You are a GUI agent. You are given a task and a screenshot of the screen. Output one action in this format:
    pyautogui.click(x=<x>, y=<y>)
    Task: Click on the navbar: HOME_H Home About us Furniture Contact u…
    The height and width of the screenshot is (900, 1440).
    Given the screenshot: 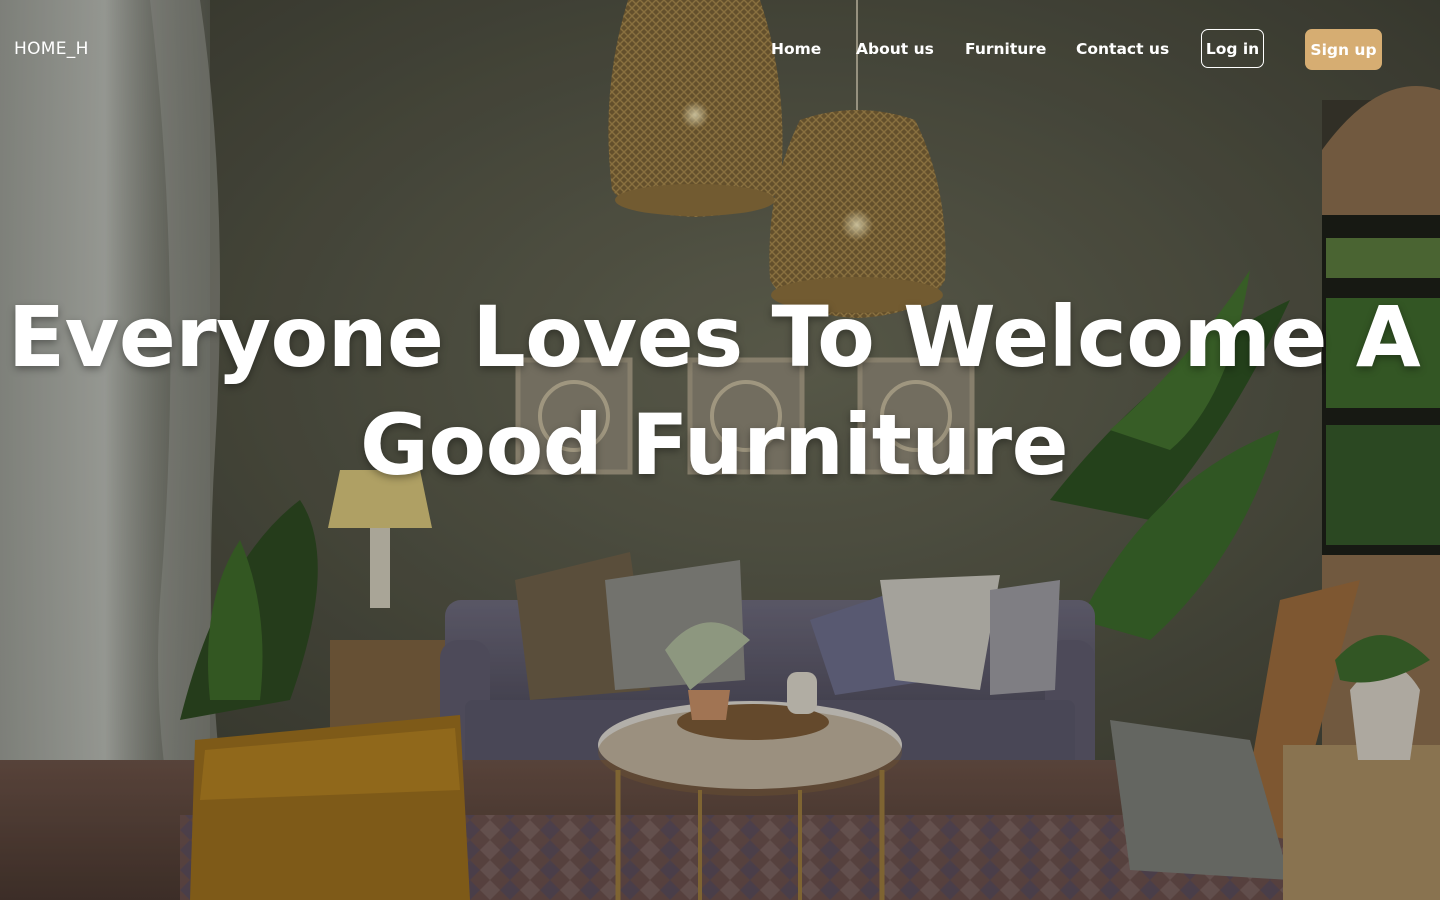 What is the action you would take?
    pyautogui.click(x=720, y=50)
    